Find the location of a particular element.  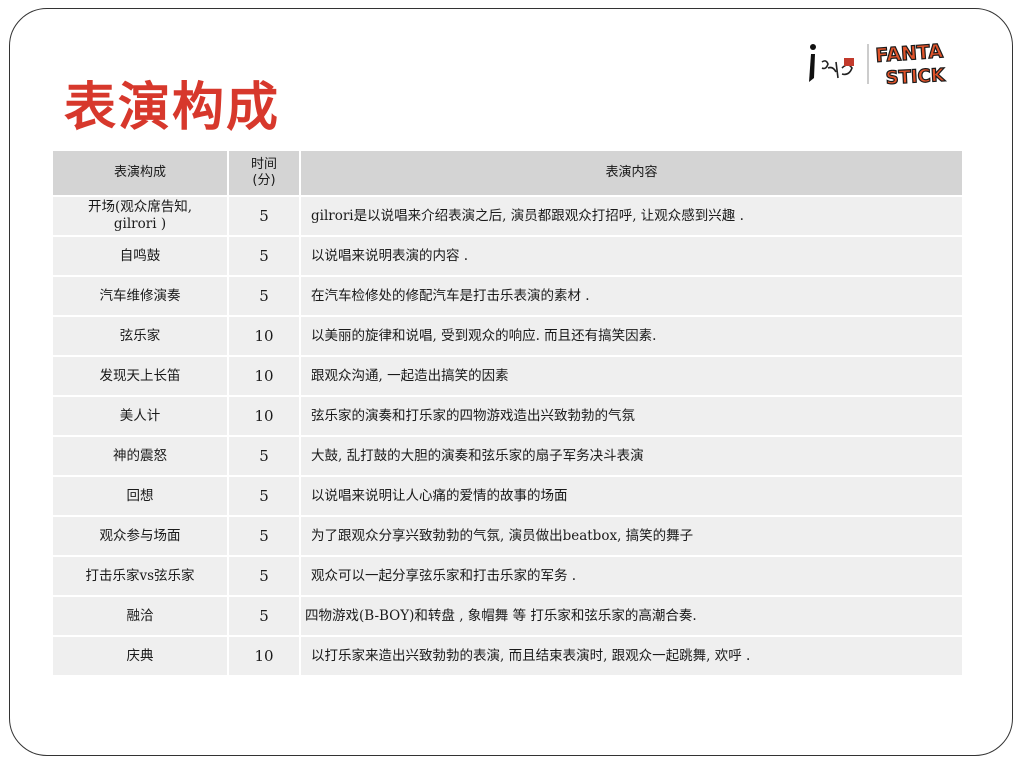

cell-desc: 跟观众沟通, 一起造出搞笑的因素 is located at coordinates (632, 376).